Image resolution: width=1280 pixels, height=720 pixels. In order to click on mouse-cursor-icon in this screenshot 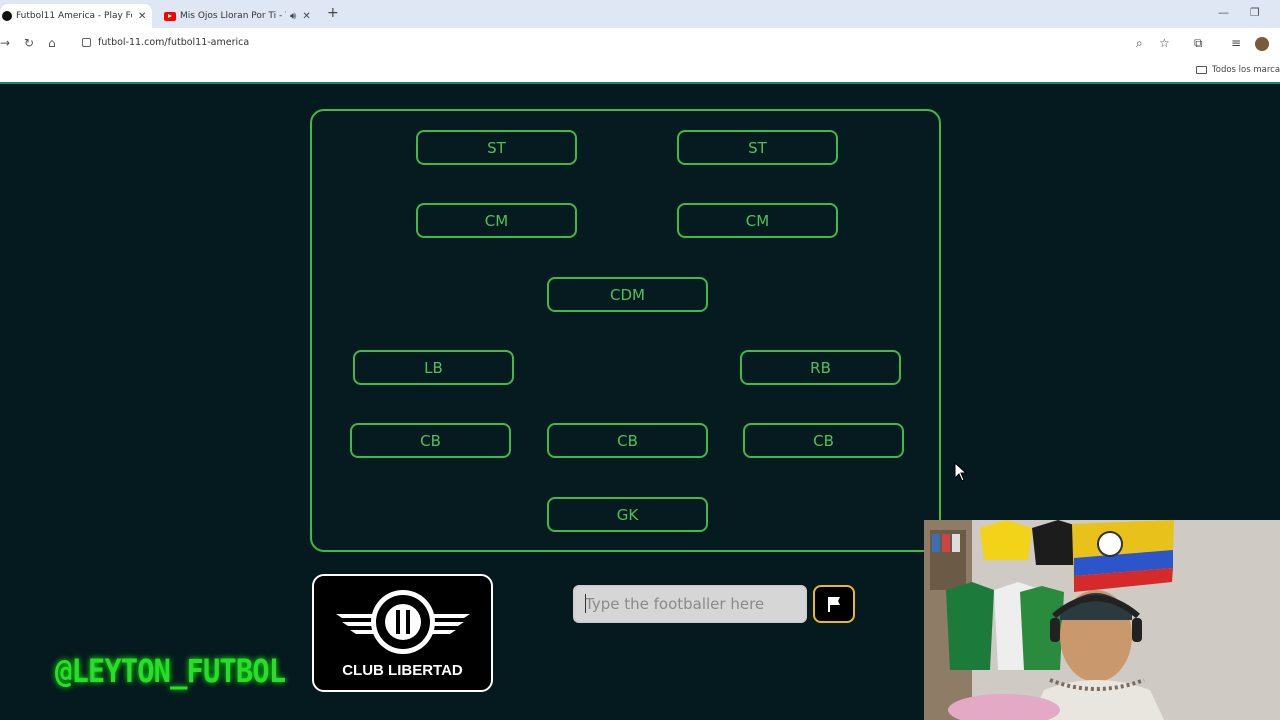, I will do `click(961, 472)`.